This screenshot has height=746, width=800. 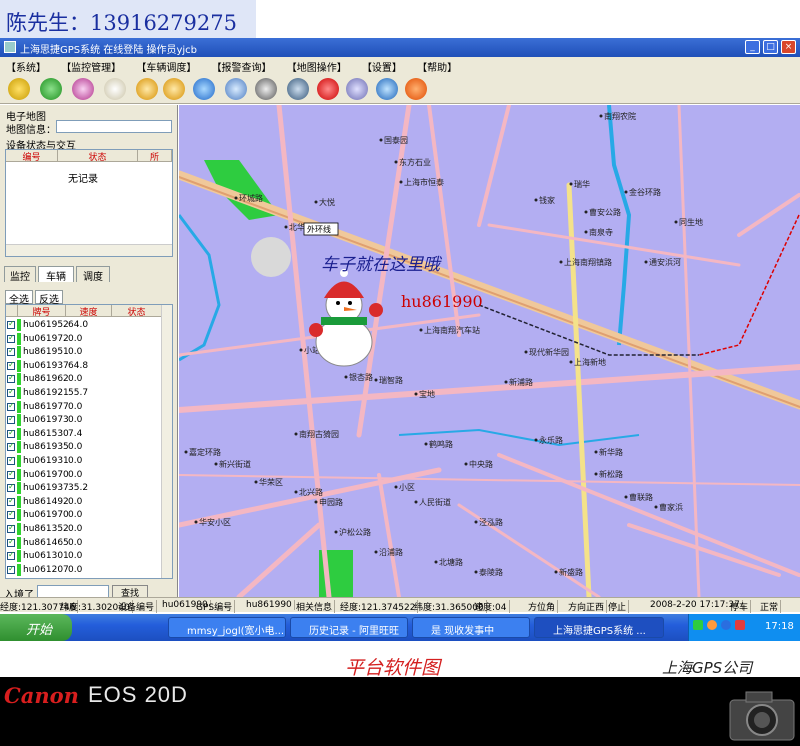 I want to click on place-label: 泰陵路, so click(x=491, y=572).